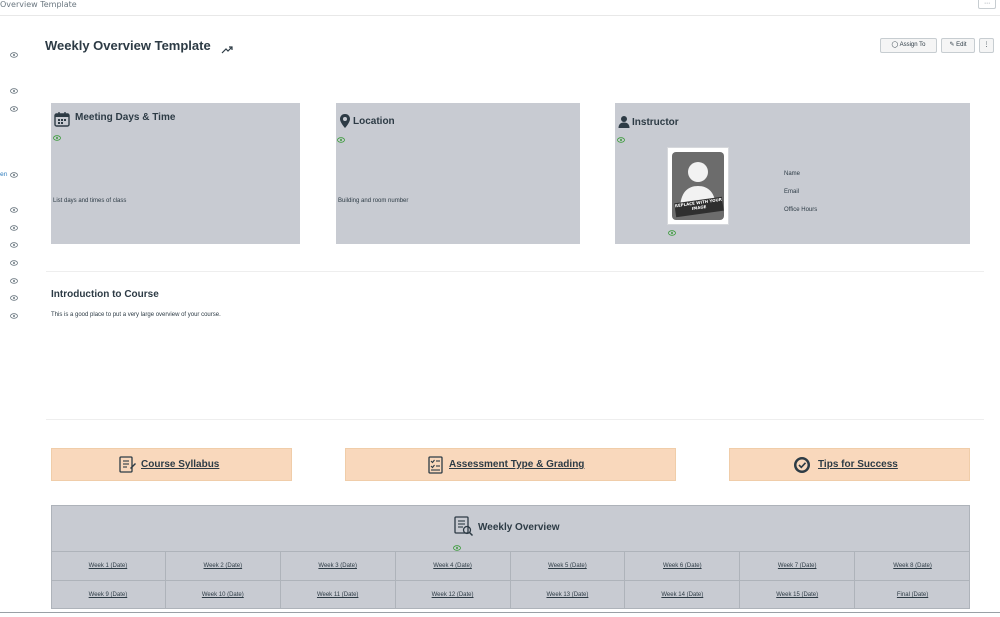 The width and height of the screenshot is (1000, 617). I want to click on edit-button: ✎ Edit, so click(958, 45).